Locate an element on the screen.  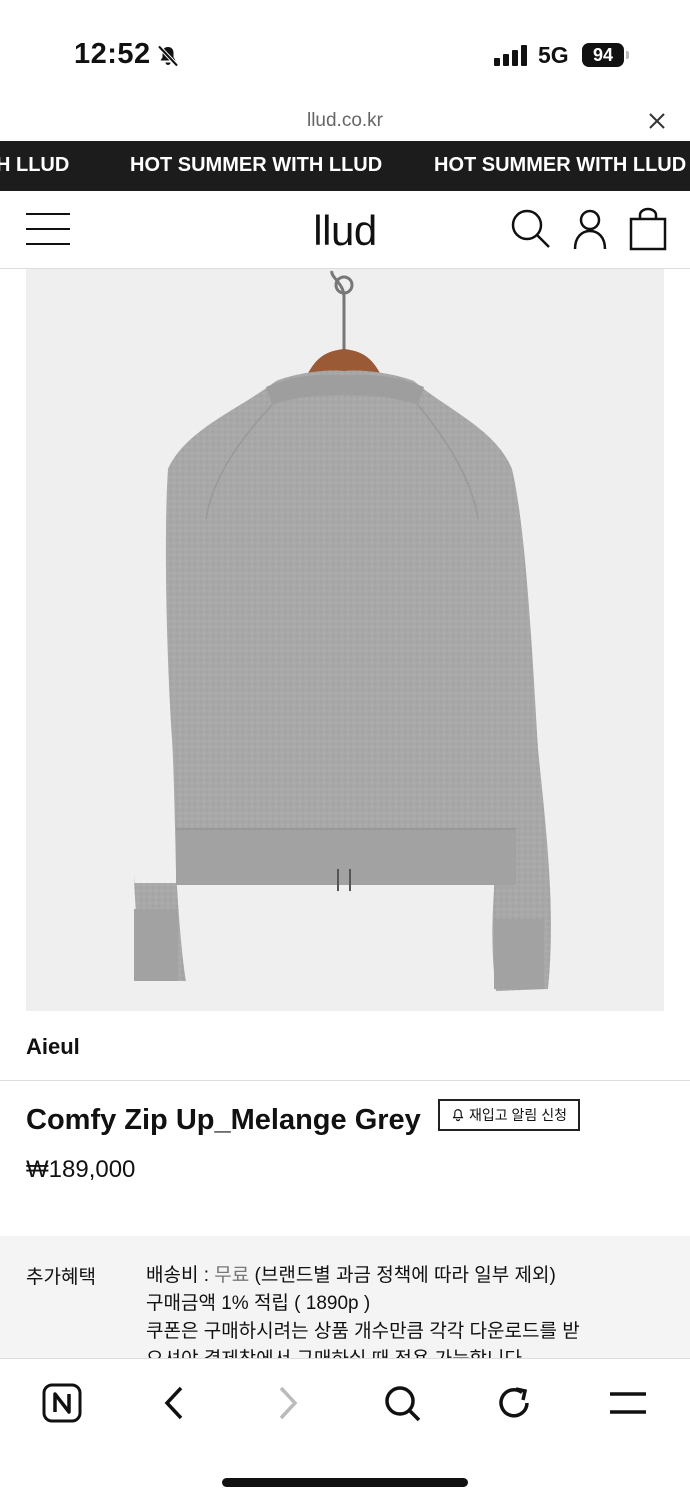
refresh-icon is located at coordinates (514, 1403).